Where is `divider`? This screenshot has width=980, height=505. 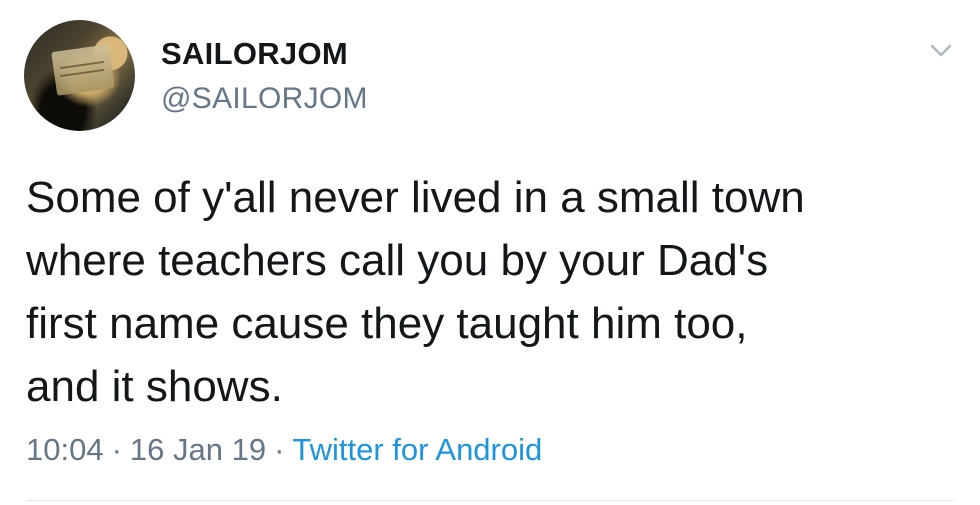 divider is located at coordinates (490, 500).